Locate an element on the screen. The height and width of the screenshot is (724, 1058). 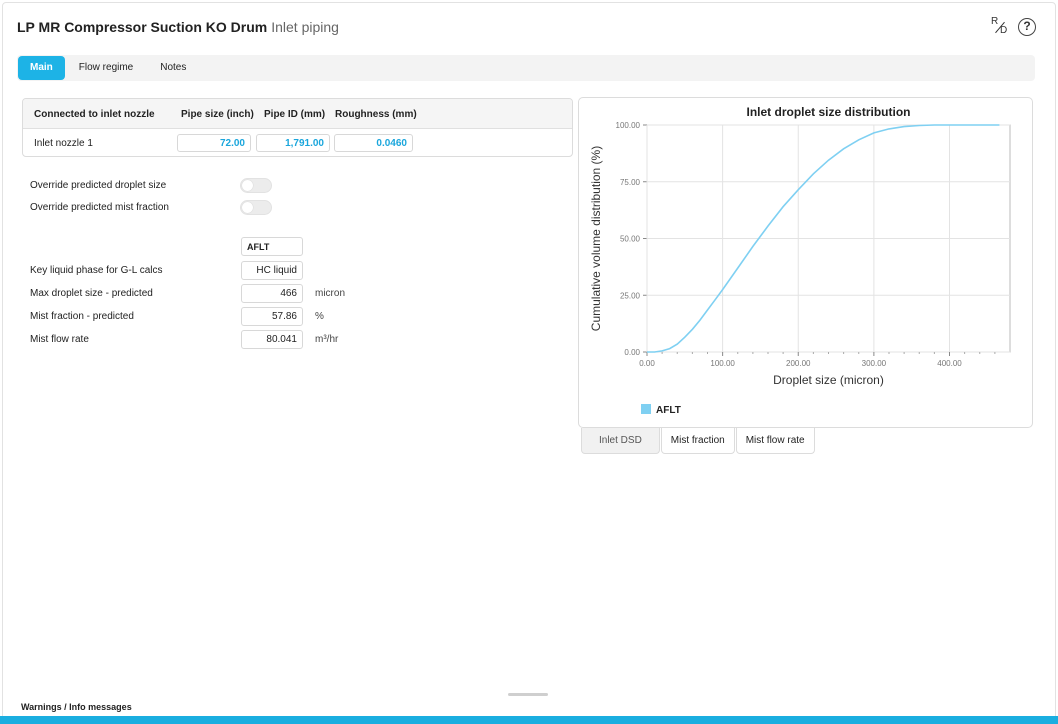
x-axis-label: Droplet size (micron) is located at coordinates (828, 380).